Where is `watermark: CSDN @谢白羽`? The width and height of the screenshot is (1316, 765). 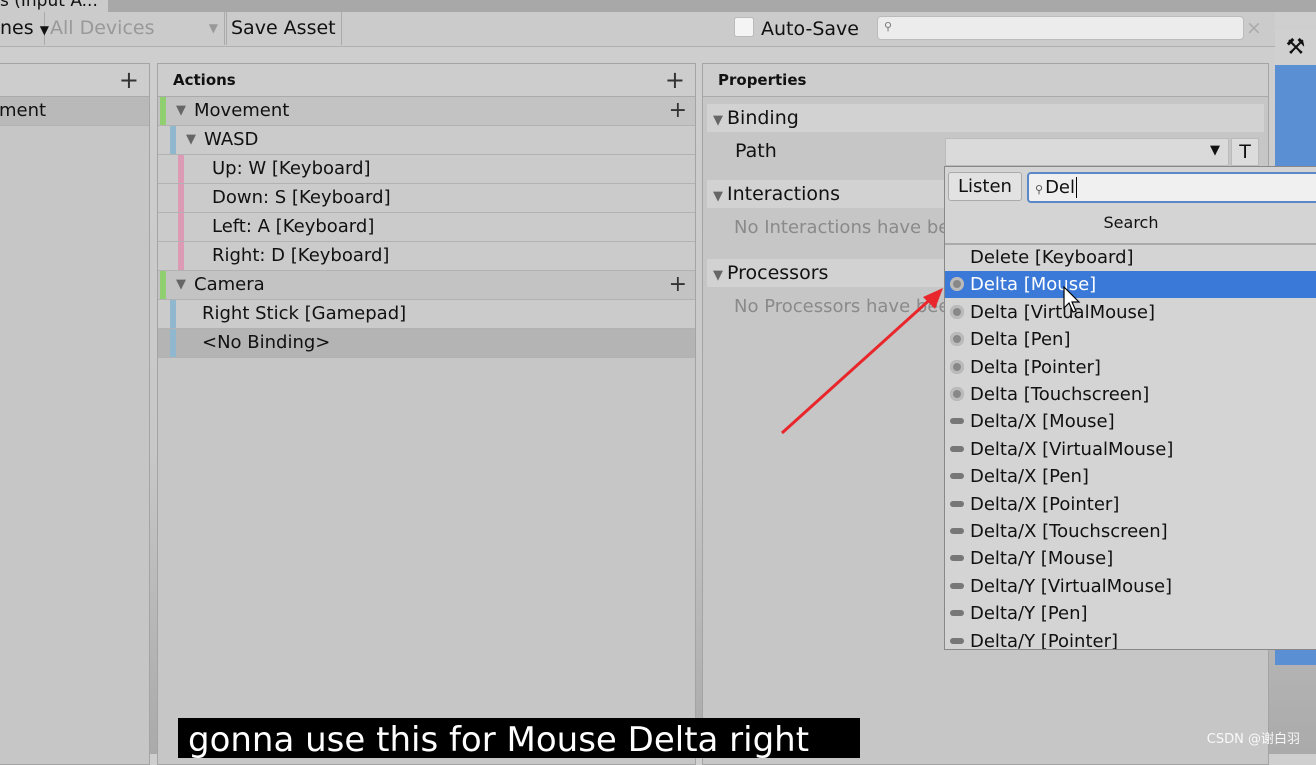 watermark: CSDN @谢白羽 is located at coordinates (1253, 739).